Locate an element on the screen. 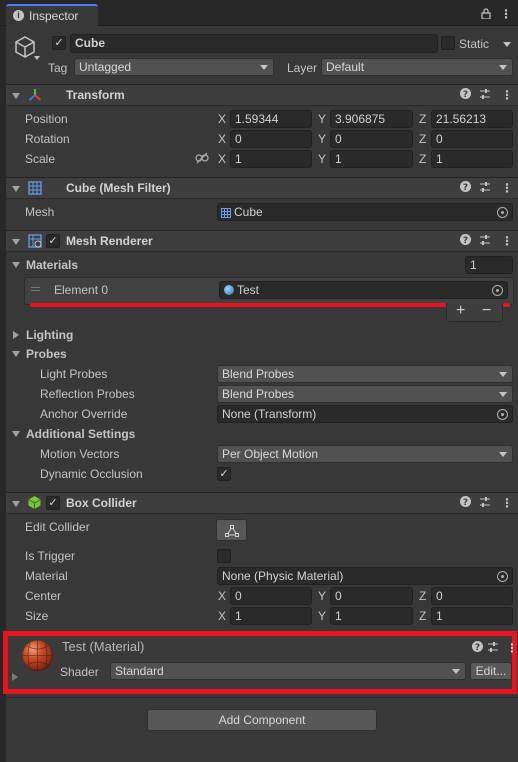  anchor-override-field: None (Transform) is located at coordinates (365, 414).